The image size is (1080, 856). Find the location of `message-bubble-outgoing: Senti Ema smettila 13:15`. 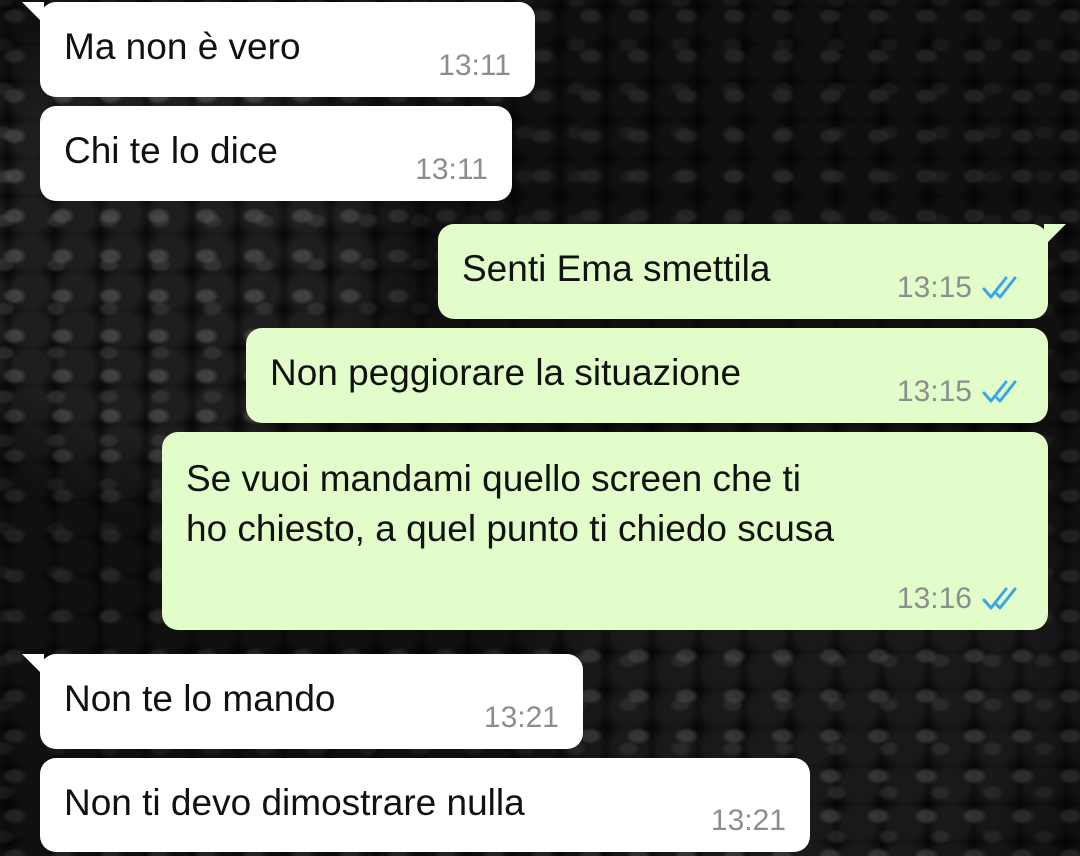

message-bubble-outgoing: Senti Ema smettila 13:15 is located at coordinates (752, 271).